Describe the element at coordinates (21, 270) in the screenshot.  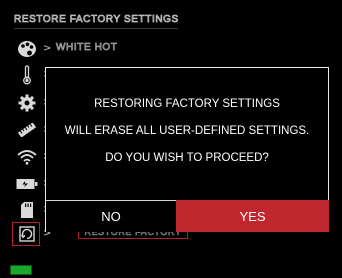
I see `battery-indicator` at that location.